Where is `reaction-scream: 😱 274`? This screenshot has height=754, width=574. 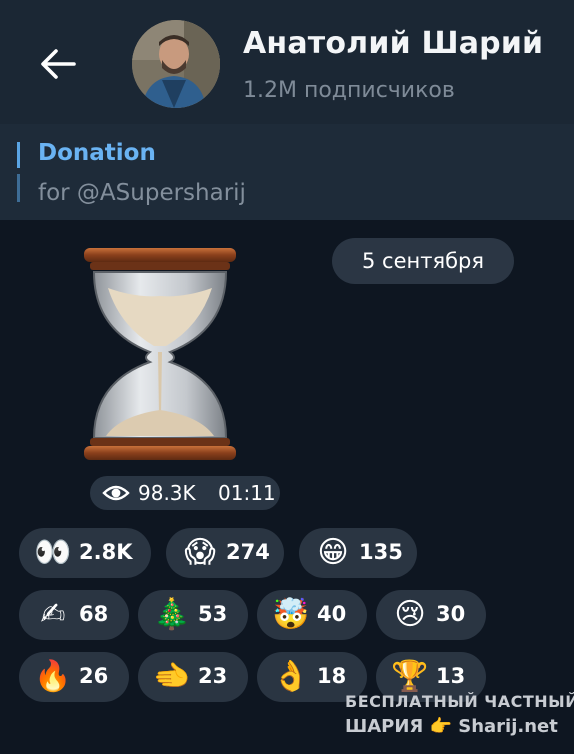
reaction-scream: 😱 274 is located at coordinates (225, 553).